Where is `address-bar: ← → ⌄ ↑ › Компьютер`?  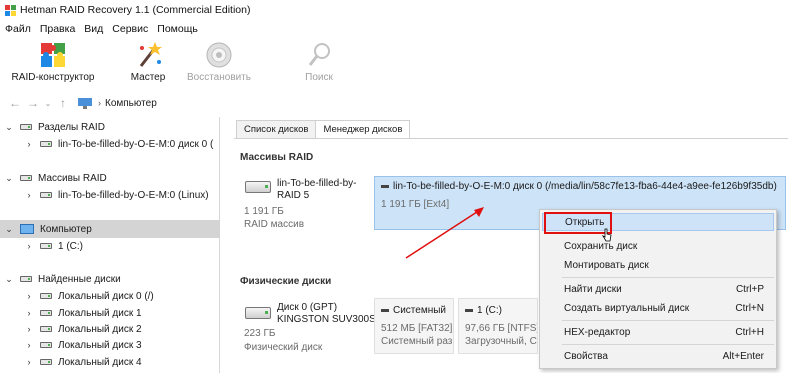 address-bar: ← → ⌄ ↑ › Компьютер is located at coordinates (394, 103).